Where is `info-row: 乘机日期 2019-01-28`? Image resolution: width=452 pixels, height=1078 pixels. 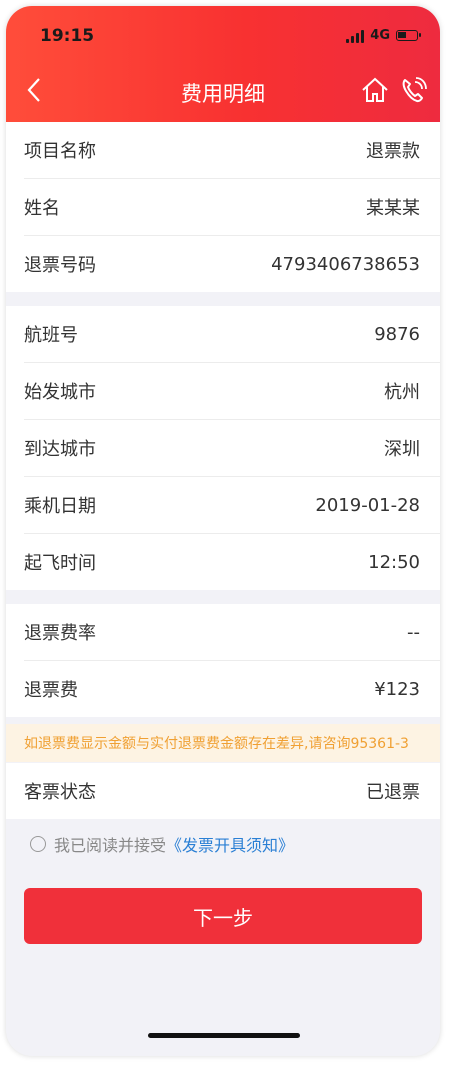
info-row: 乘机日期 2019-01-28 is located at coordinates (232, 505).